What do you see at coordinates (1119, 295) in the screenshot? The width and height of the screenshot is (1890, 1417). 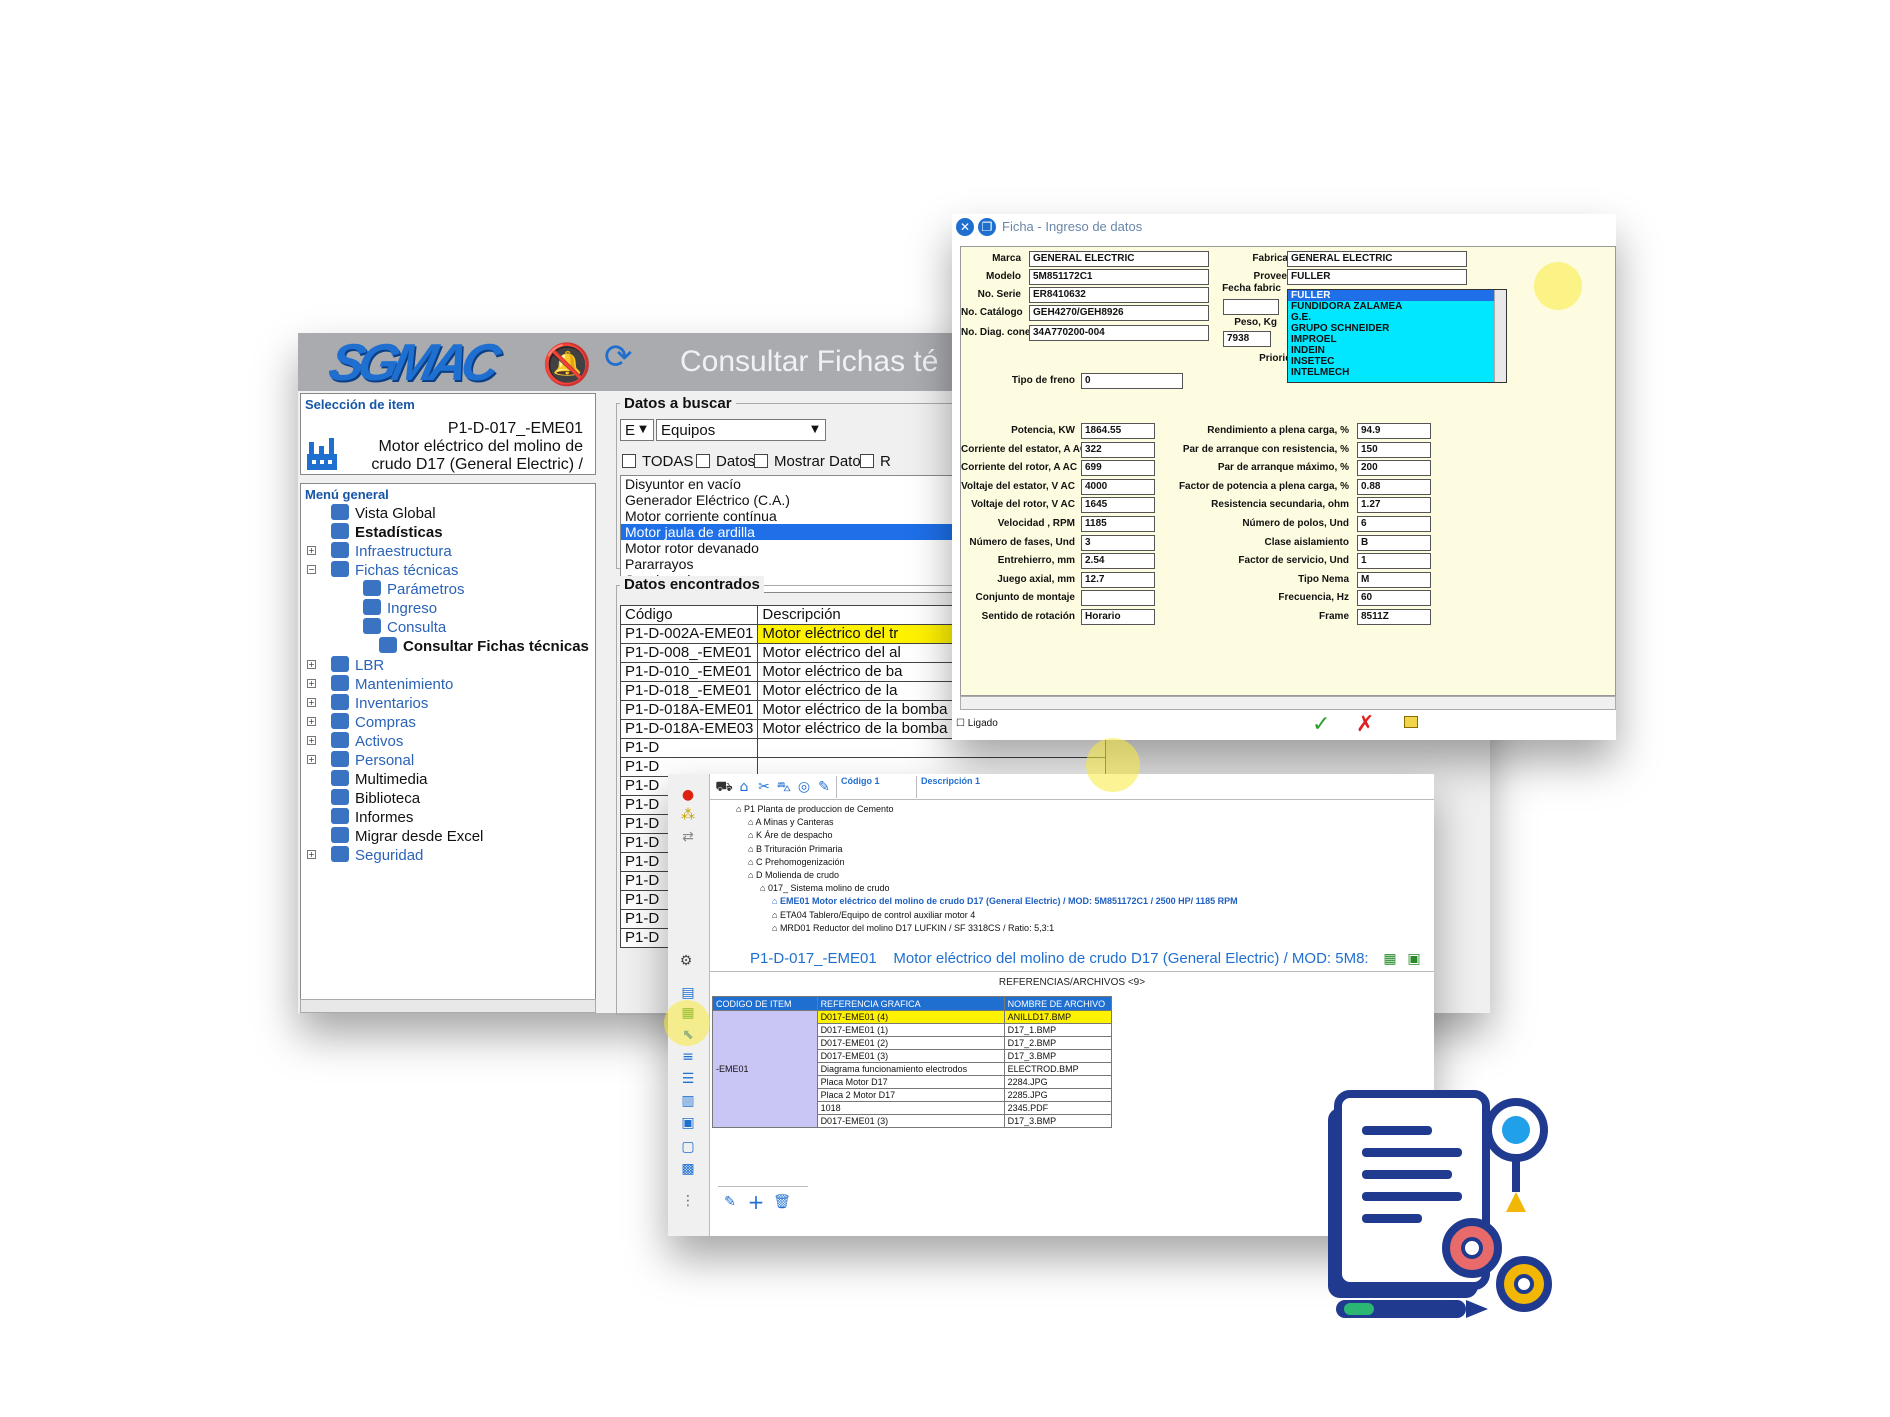 I see `ficha-field-input: ER8410632` at bounding box center [1119, 295].